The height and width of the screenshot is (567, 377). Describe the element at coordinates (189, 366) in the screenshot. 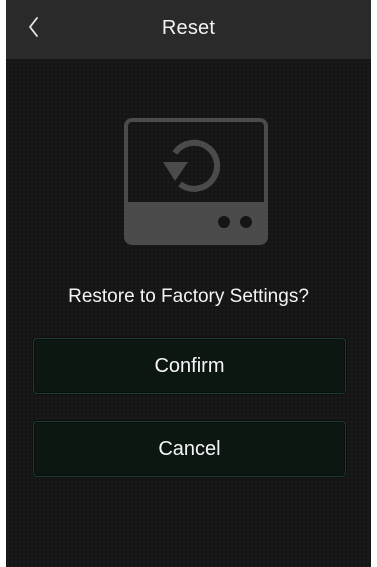

I see `confirm-button: Confirm` at that location.